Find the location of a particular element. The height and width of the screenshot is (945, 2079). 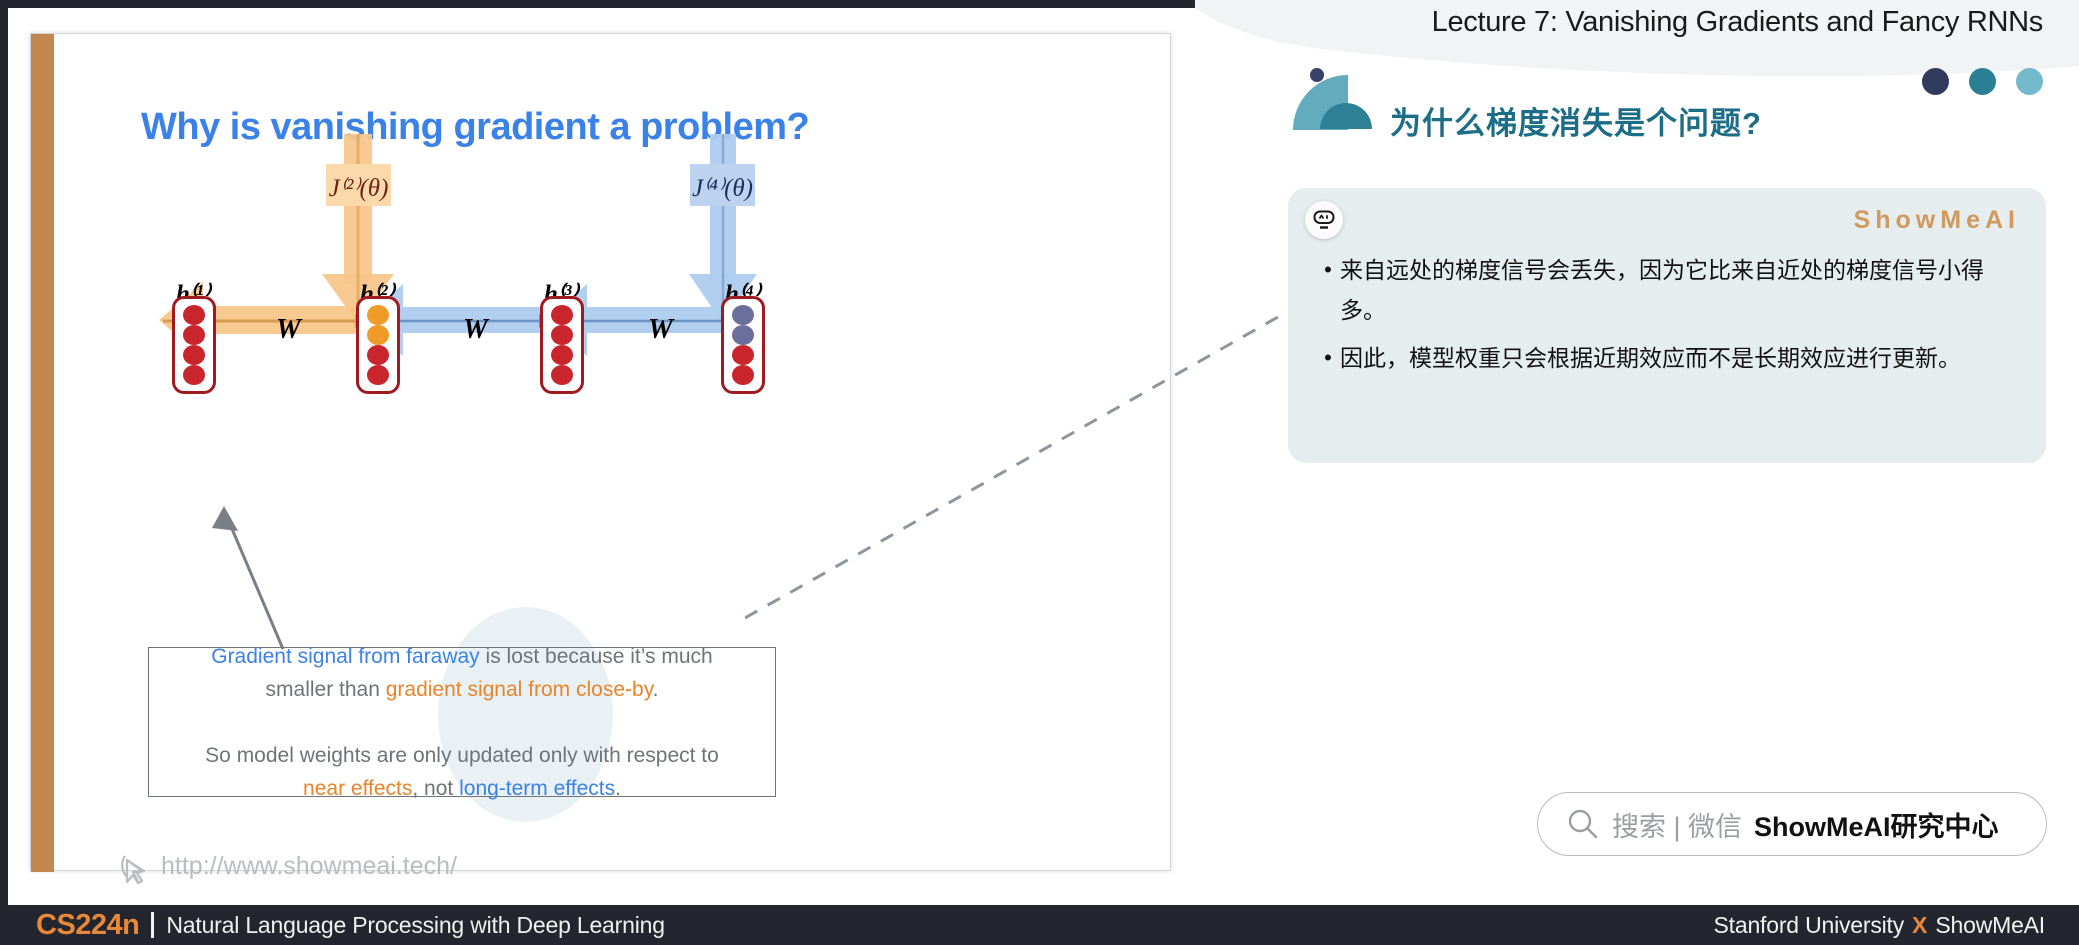

explanation-line-1-rest: is lost because it’s much is located at coordinates (596, 656).